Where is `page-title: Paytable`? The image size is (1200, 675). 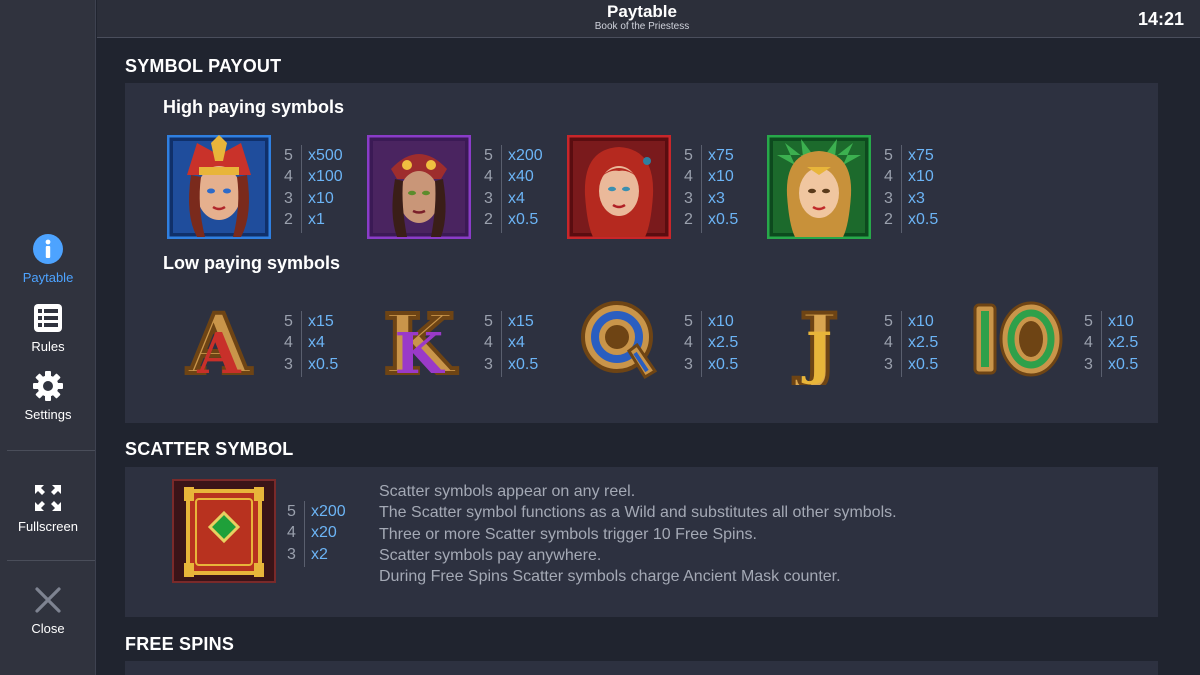
page-title: Paytable is located at coordinates (642, 11).